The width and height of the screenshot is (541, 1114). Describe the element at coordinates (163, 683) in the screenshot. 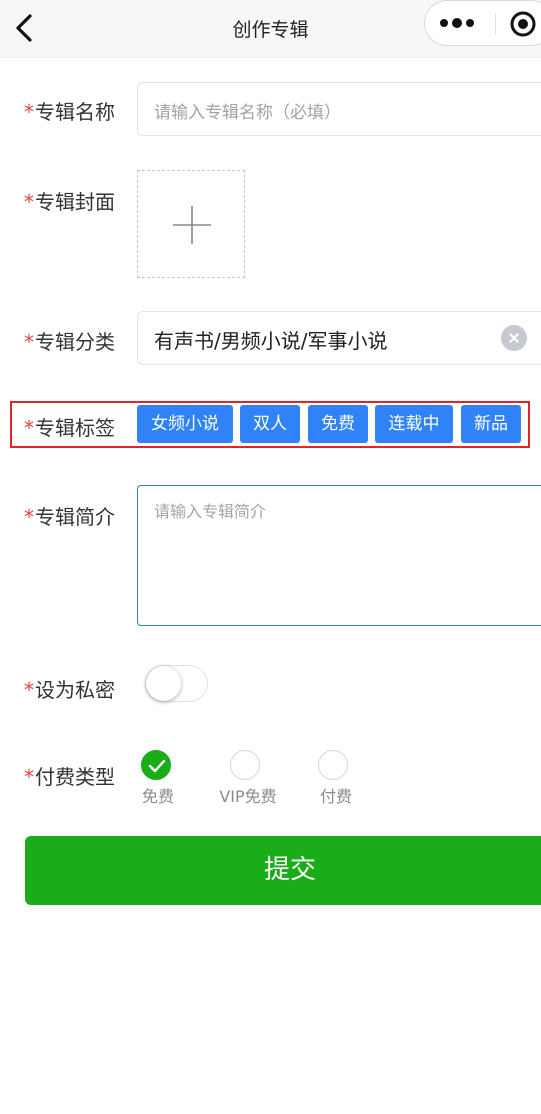

I see `toggle-knob` at that location.